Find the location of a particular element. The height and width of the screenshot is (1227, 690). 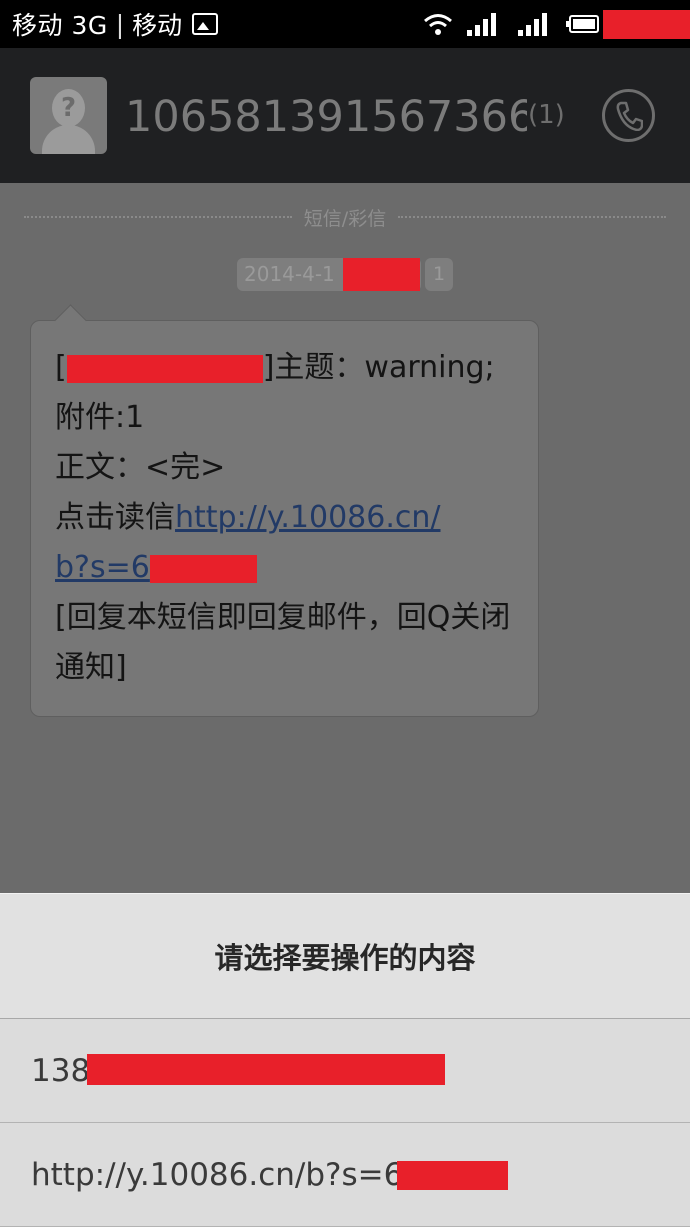

carrier-label-1: 移动 3G is located at coordinates (60, 25).